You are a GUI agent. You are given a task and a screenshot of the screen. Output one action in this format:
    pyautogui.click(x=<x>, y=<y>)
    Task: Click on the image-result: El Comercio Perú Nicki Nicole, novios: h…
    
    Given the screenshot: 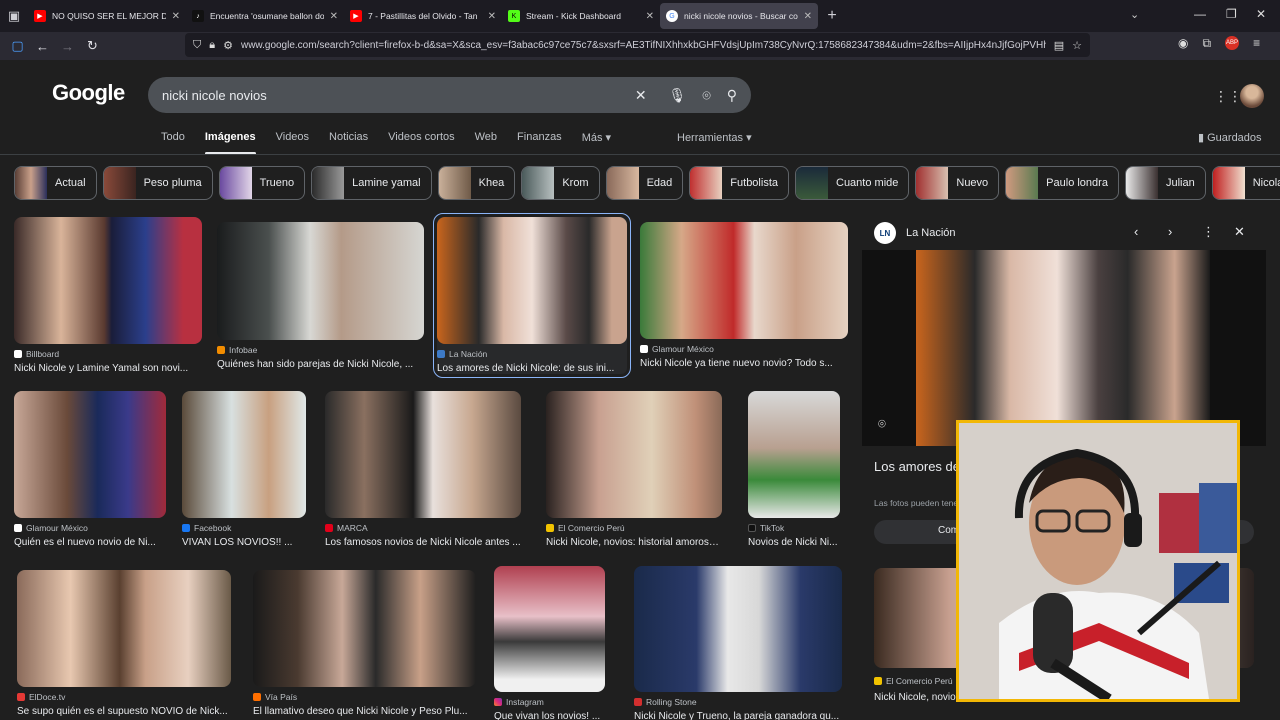 What is the action you would take?
    pyautogui.click(x=634, y=469)
    